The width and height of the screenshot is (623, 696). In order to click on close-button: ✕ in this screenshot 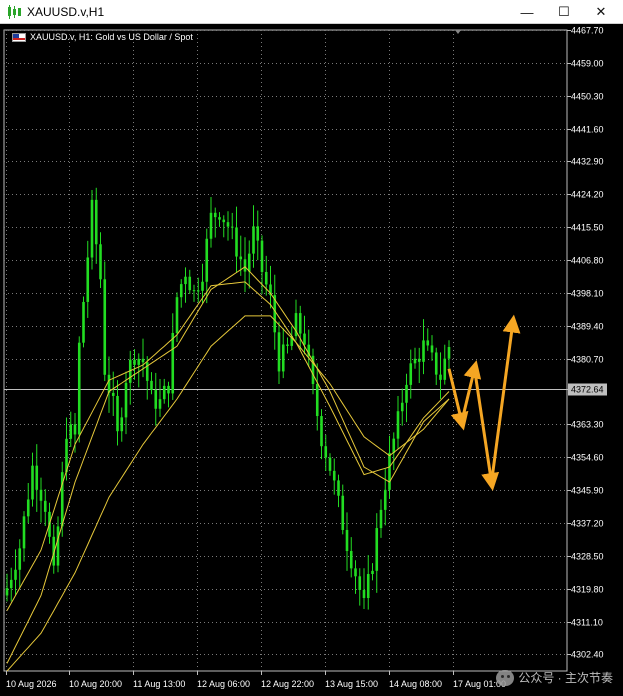, I will do `click(601, 12)`.